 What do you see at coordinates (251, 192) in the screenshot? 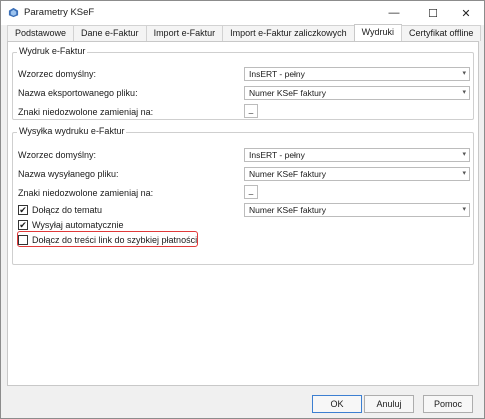
I see `send-chars-input: _` at bounding box center [251, 192].